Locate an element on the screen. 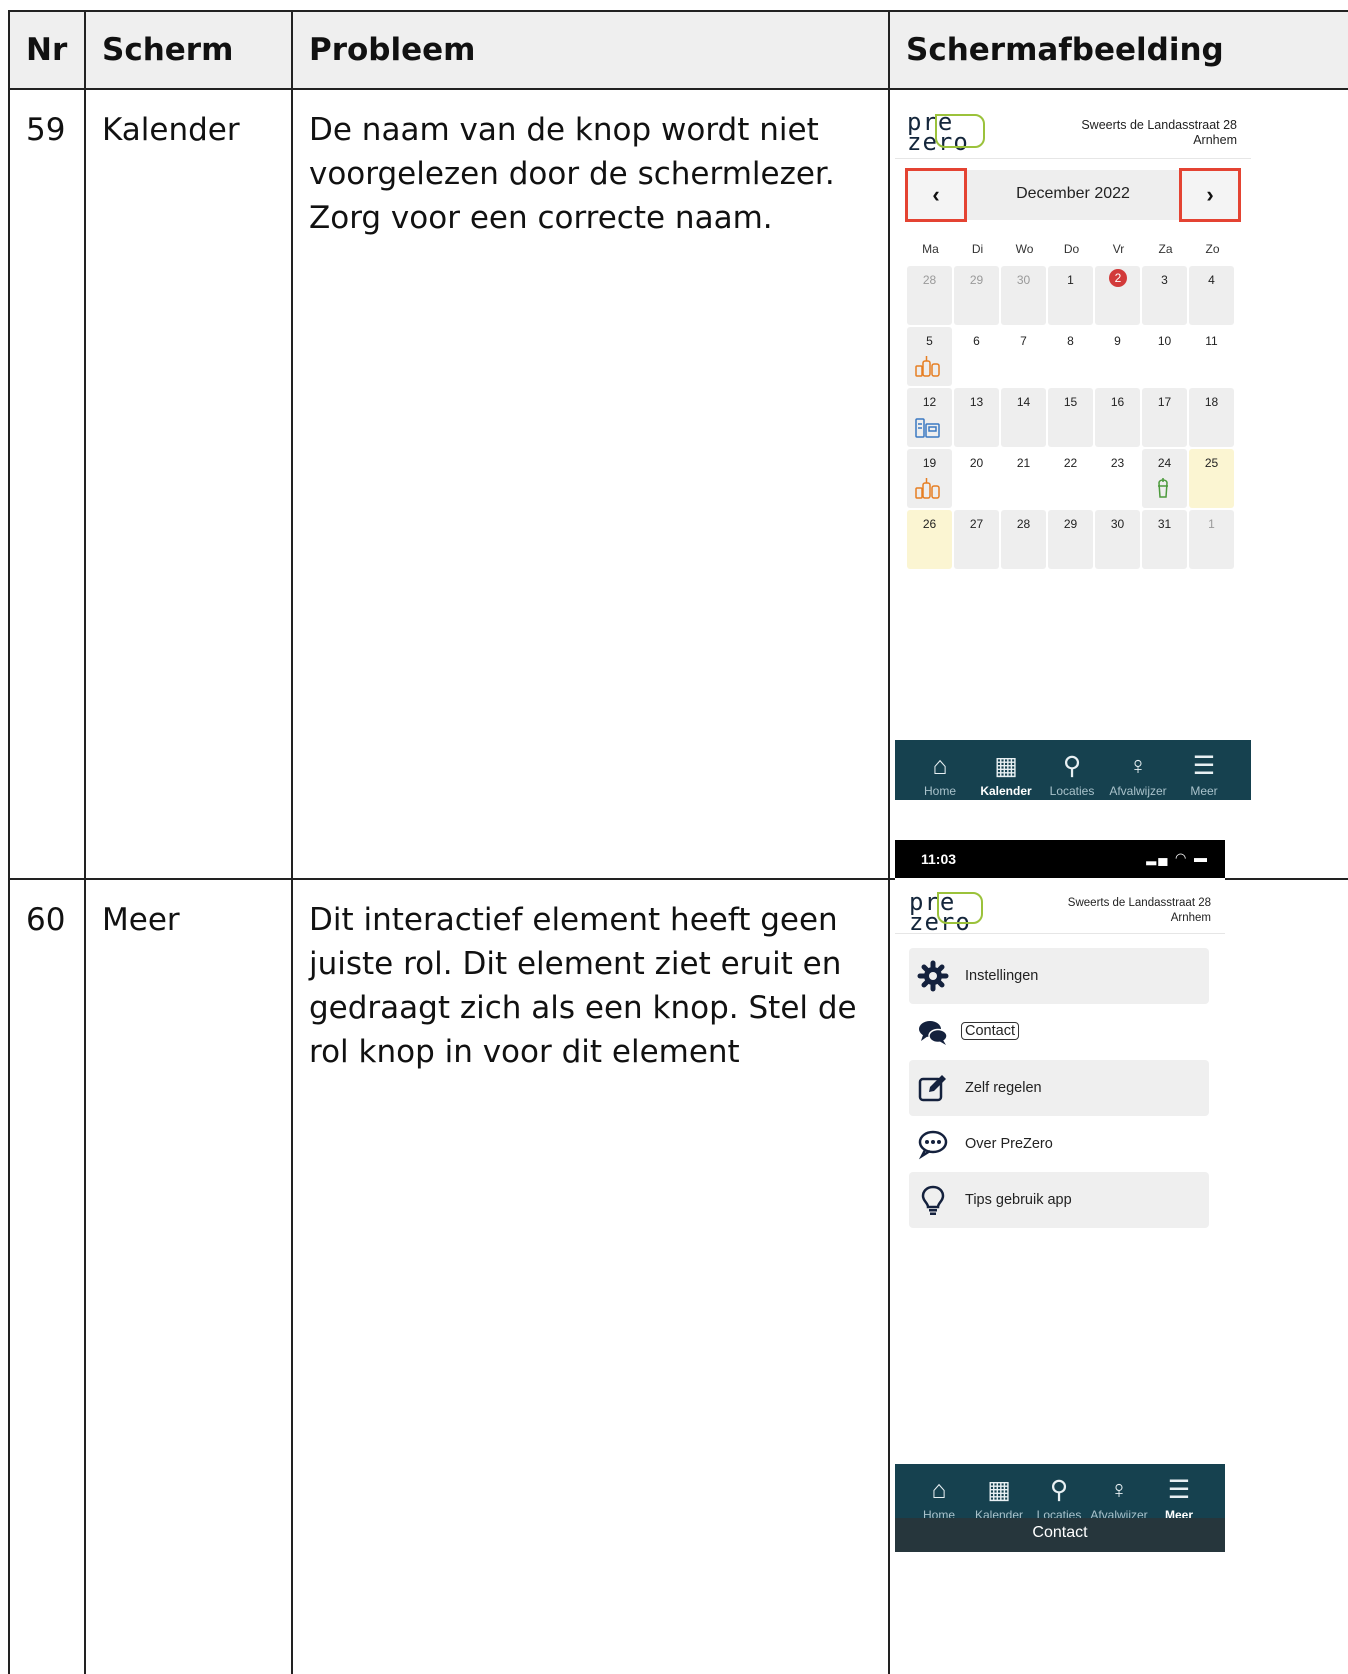 This screenshot has height=1674, width=1348. previous-month-button: ‹ is located at coordinates (936, 195).